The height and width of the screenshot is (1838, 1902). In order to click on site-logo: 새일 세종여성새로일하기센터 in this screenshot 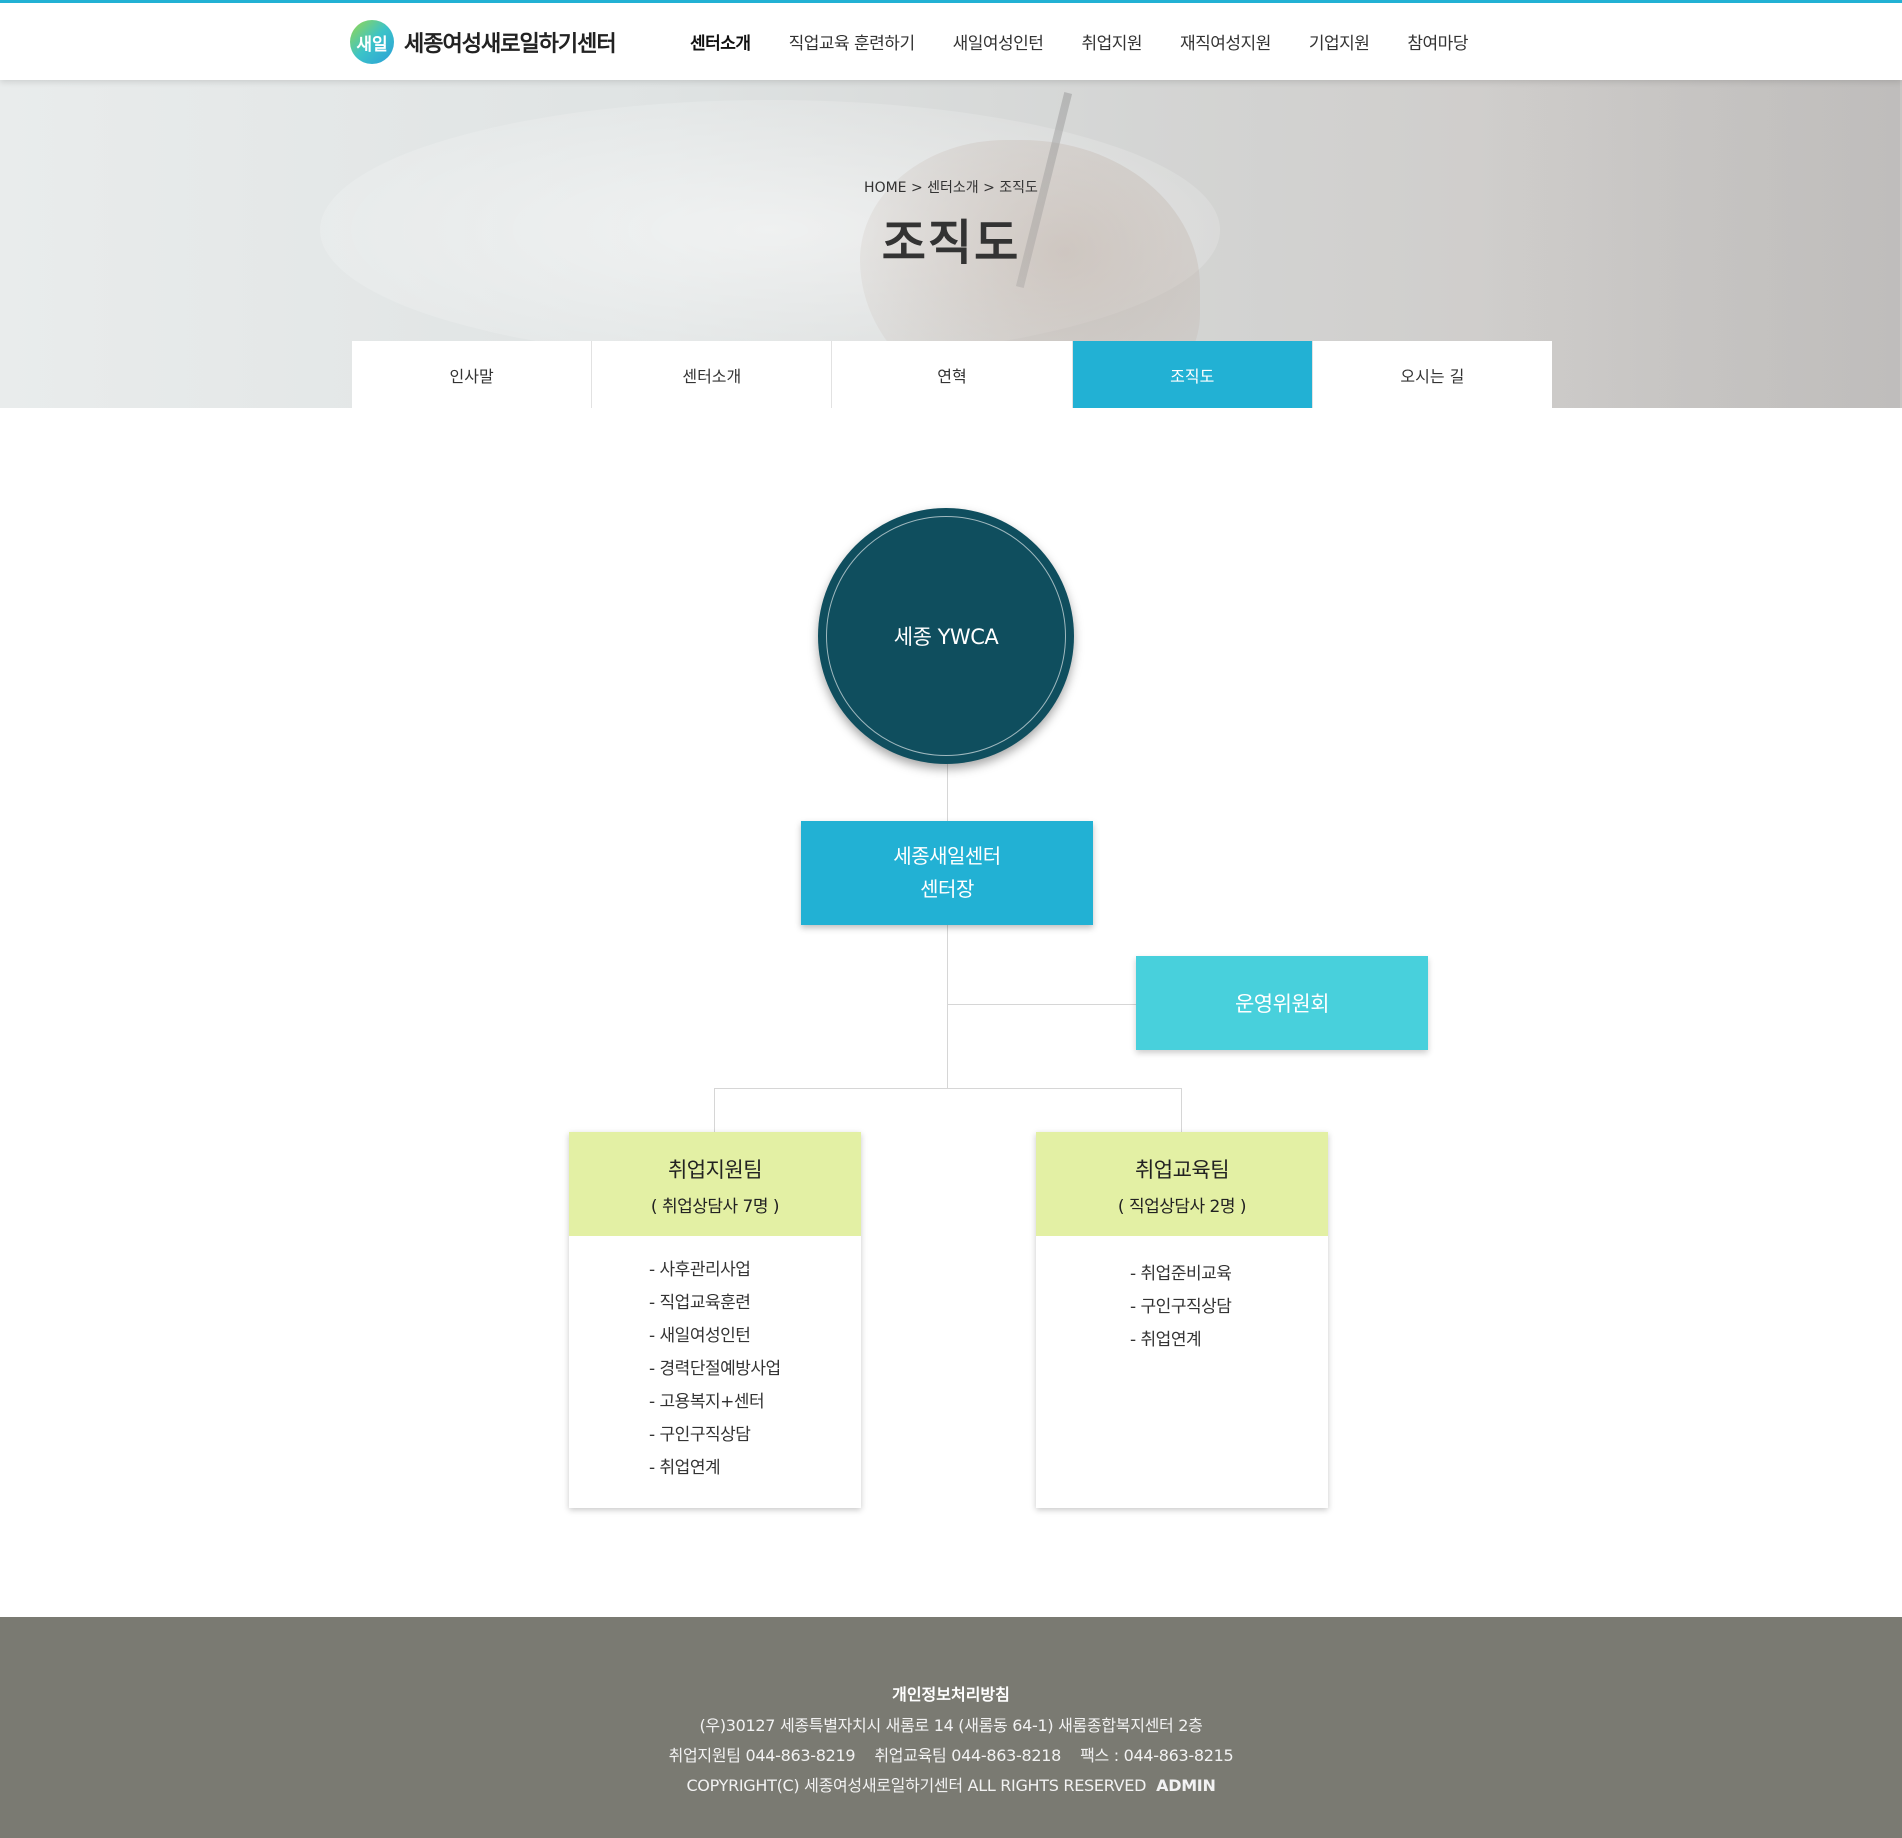, I will do `click(483, 42)`.